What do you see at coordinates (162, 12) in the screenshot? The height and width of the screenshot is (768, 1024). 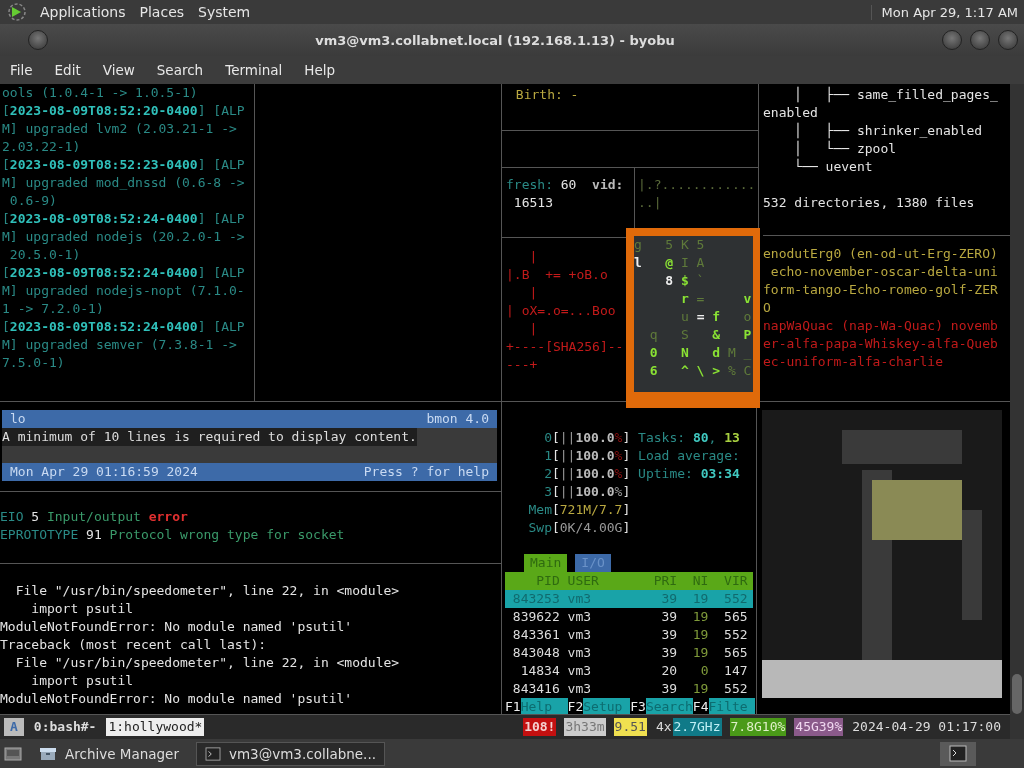 I see `panel-menu: Places` at bounding box center [162, 12].